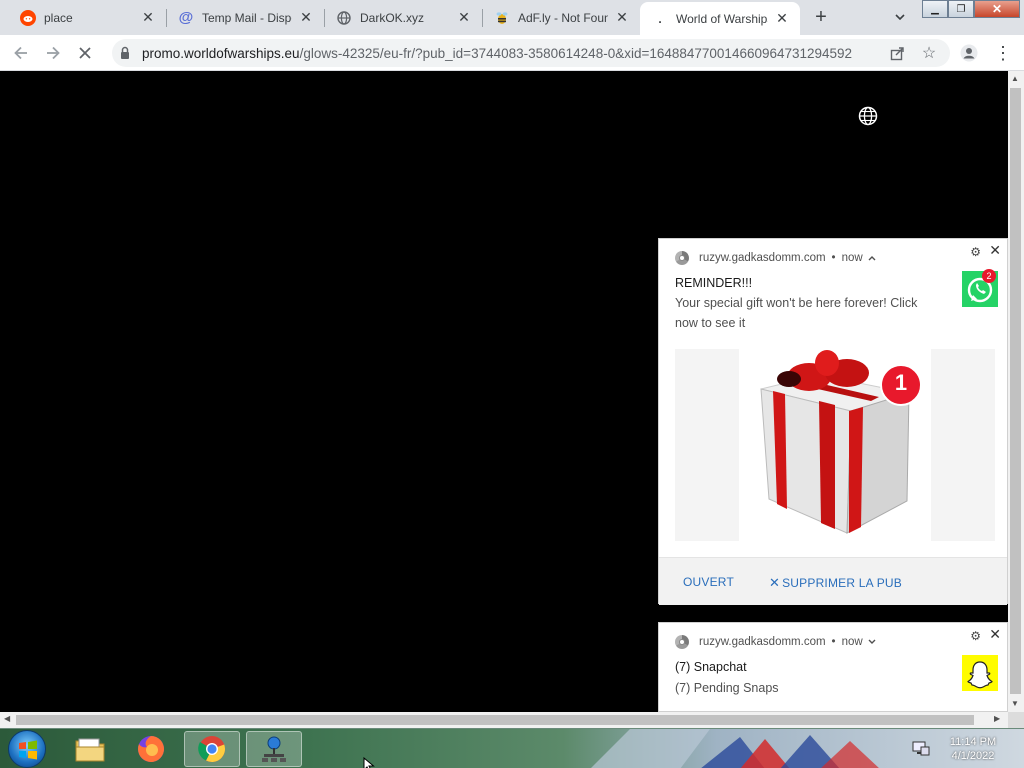 The image size is (1024, 768). I want to click on scroll-left-arrow-icon: ◀, so click(7, 718).